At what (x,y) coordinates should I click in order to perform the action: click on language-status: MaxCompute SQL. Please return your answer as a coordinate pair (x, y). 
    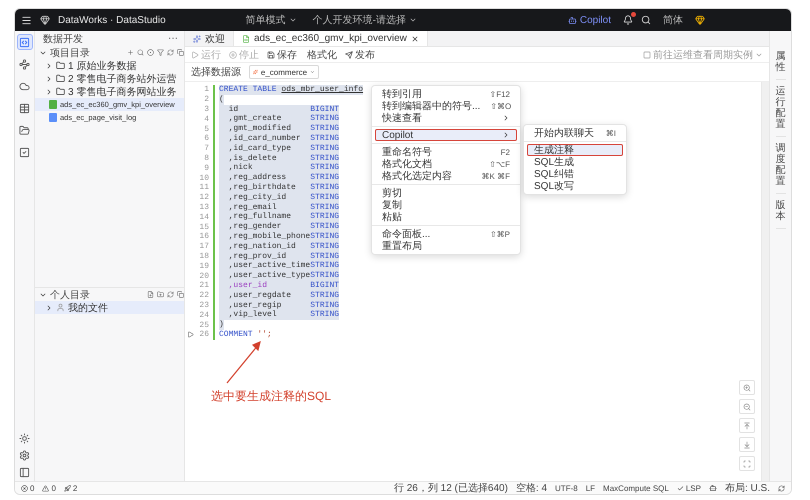
    Looking at the image, I should click on (636, 488).